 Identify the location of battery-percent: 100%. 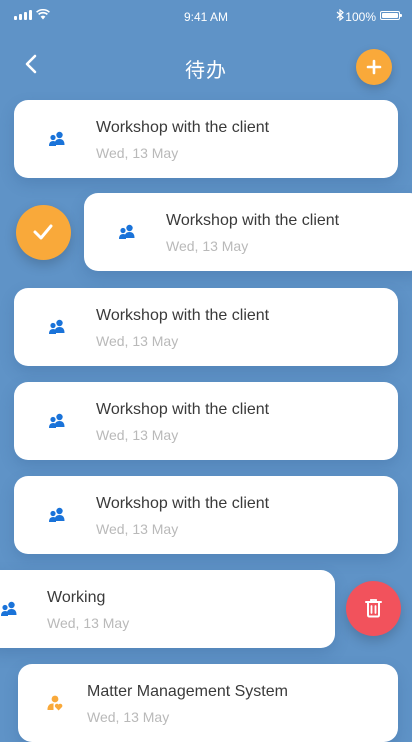
(360, 17).